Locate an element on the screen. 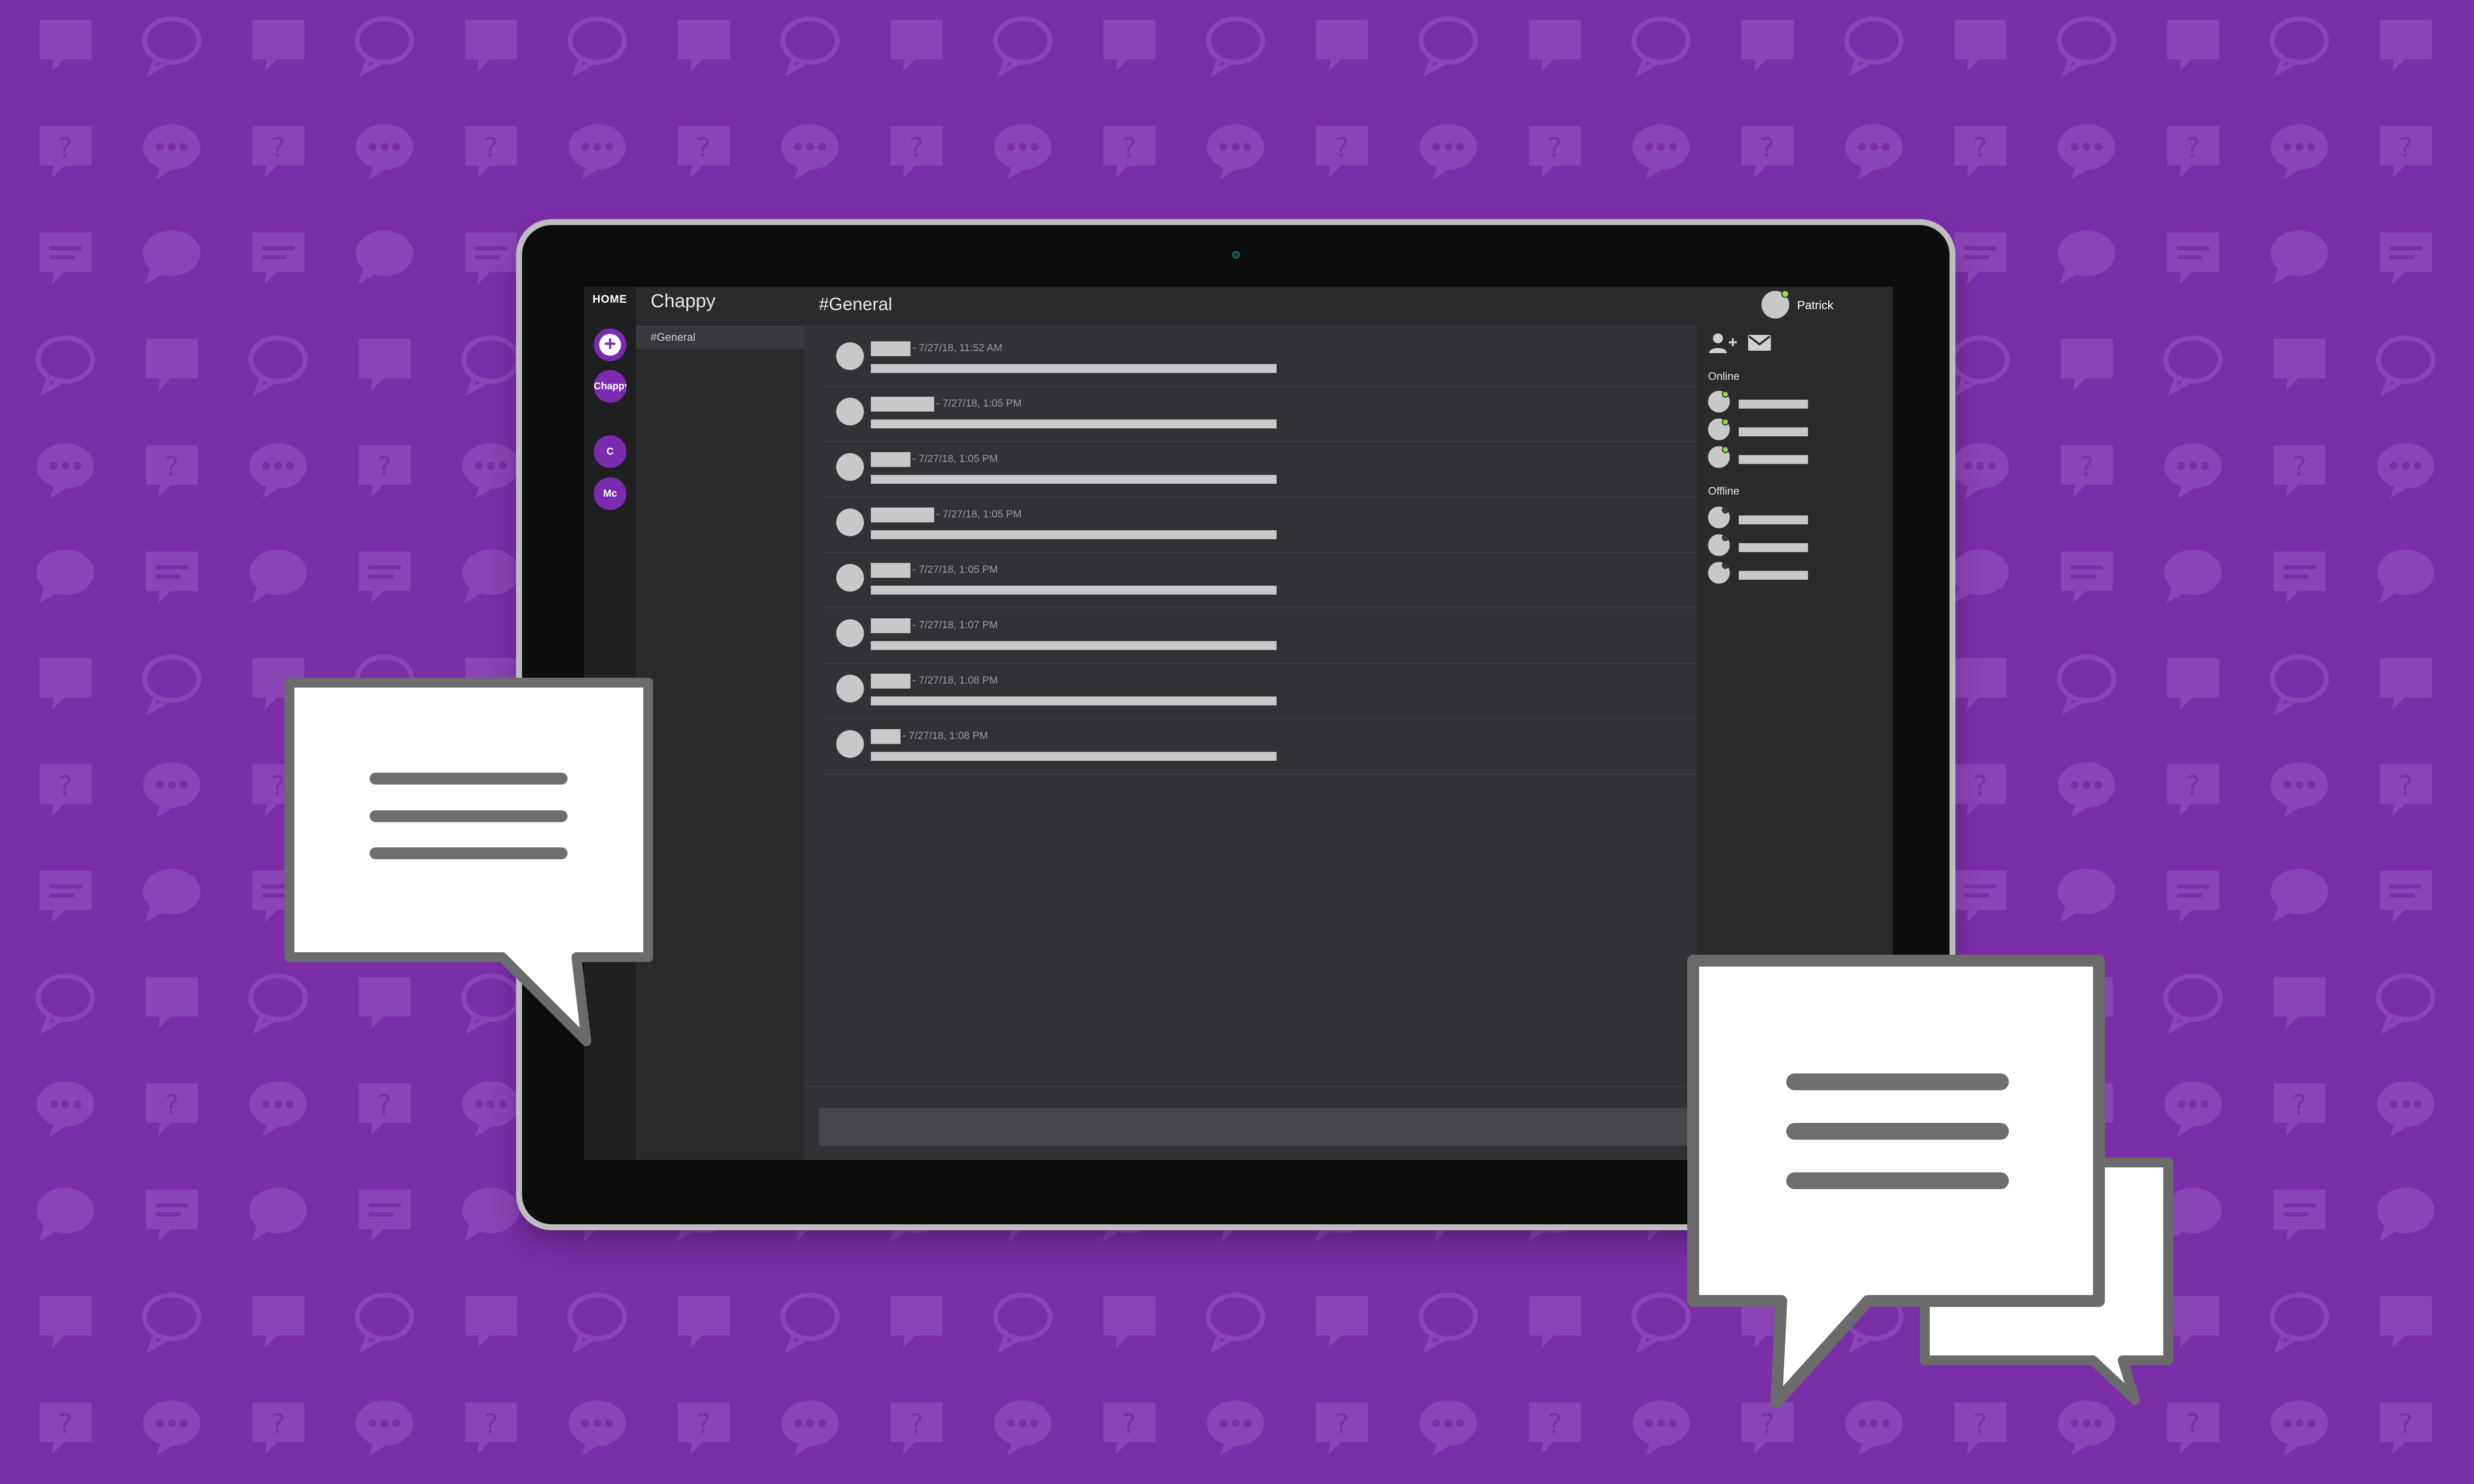  message-input is located at coordinates (1255, 1127).